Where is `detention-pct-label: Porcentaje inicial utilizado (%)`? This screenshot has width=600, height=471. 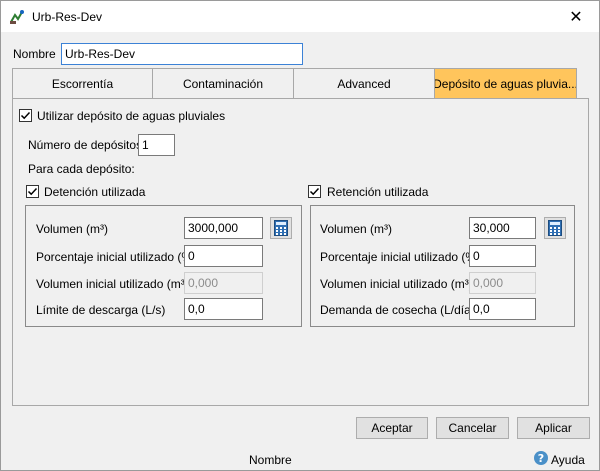
detention-pct-label: Porcentaje inicial utilizado (%) is located at coordinates (116, 257).